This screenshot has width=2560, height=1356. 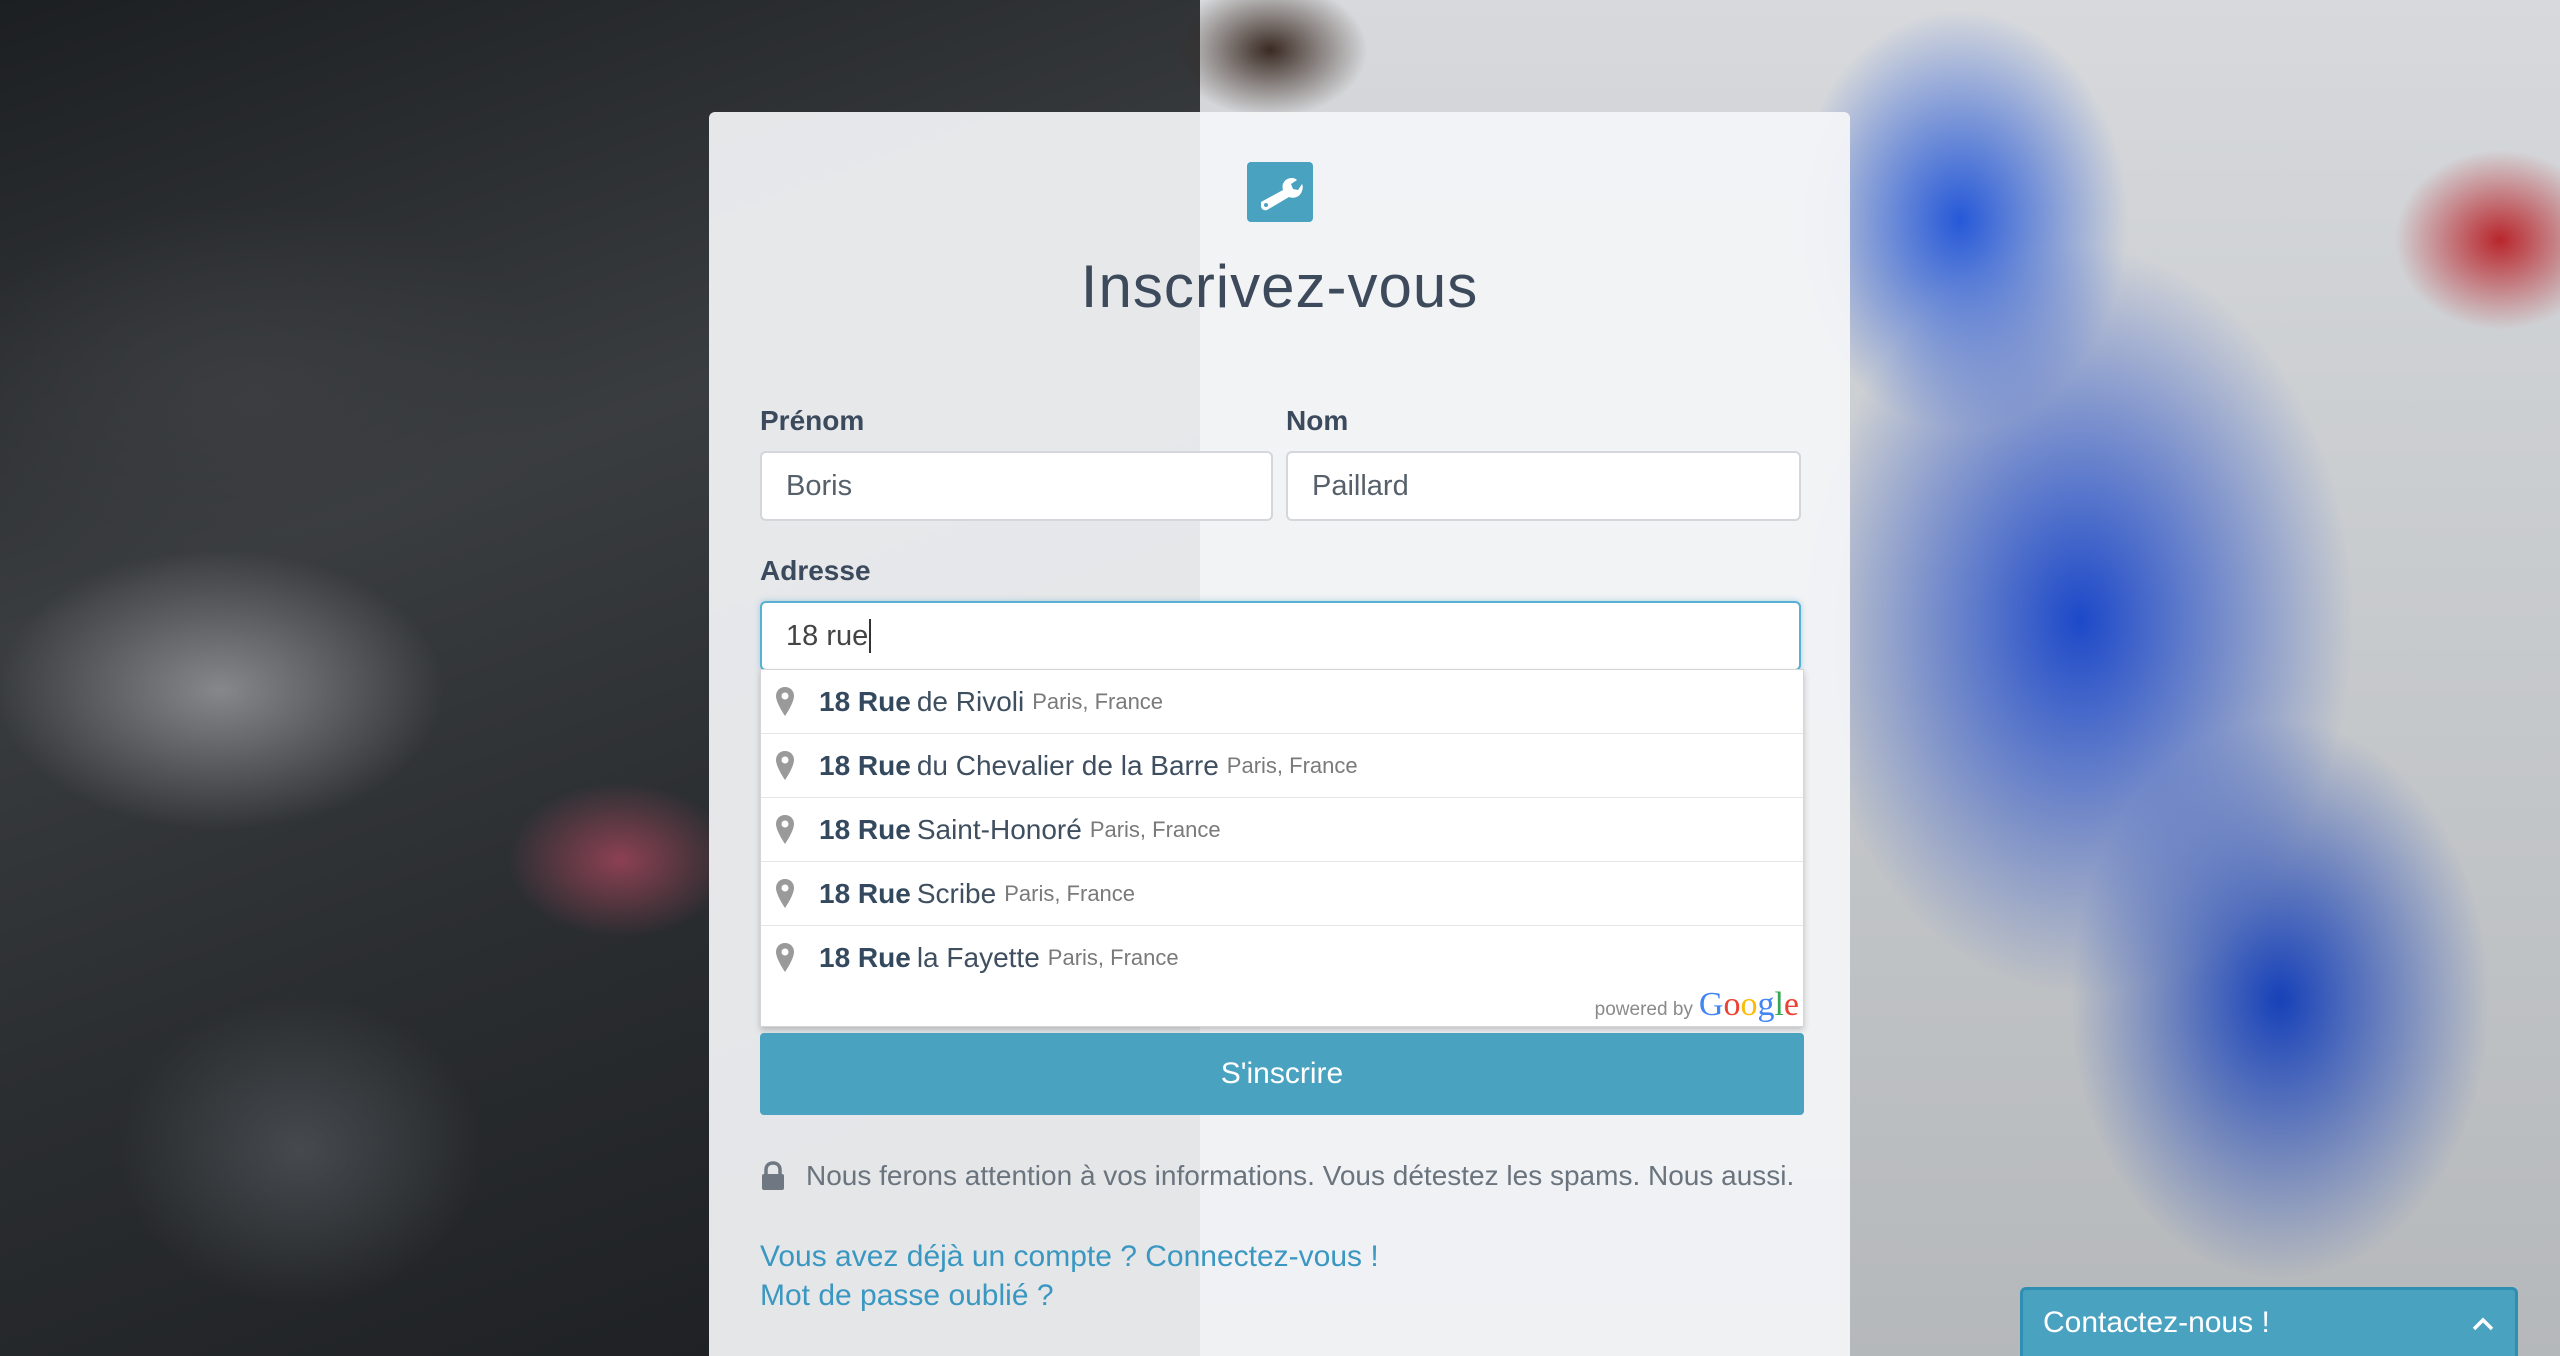 What do you see at coordinates (1279, 286) in the screenshot?
I see `page-title: Inscrivez-vous` at bounding box center [1279, 286].